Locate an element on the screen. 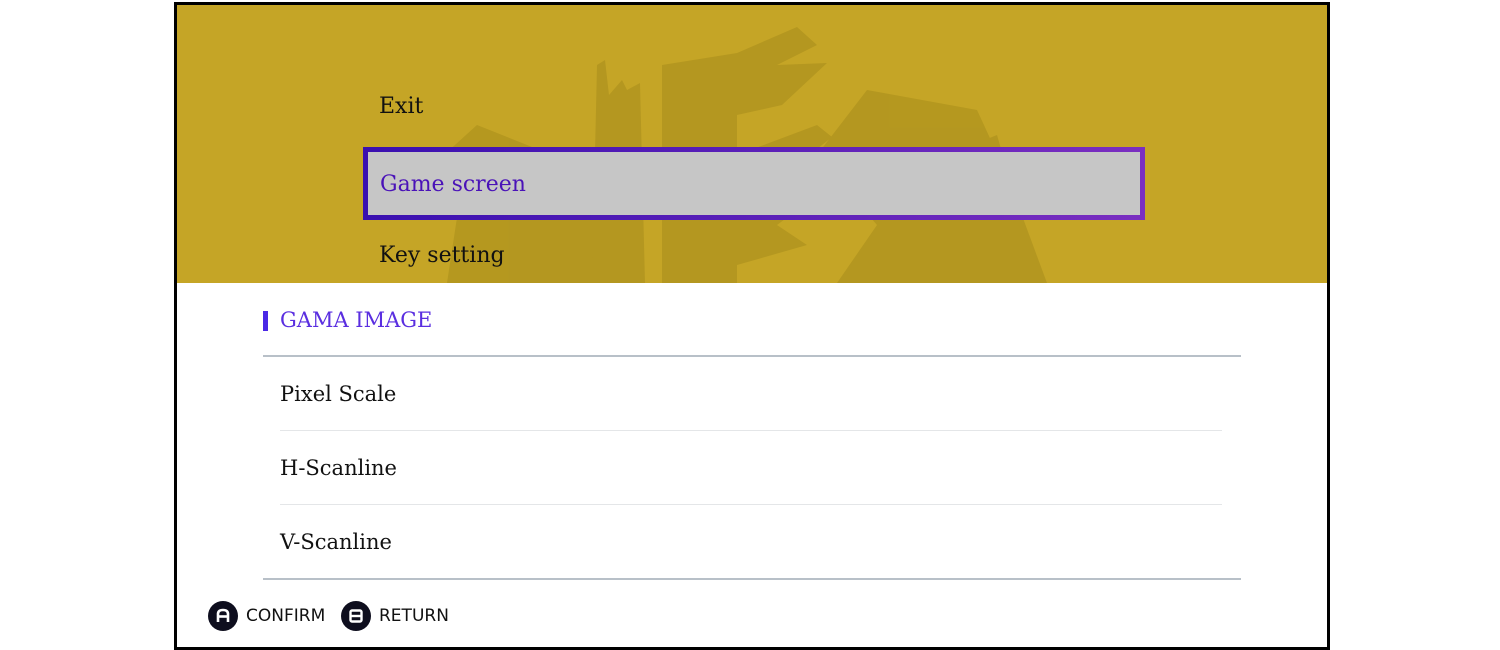  a-button-icon is located at coordinates (223, 616).